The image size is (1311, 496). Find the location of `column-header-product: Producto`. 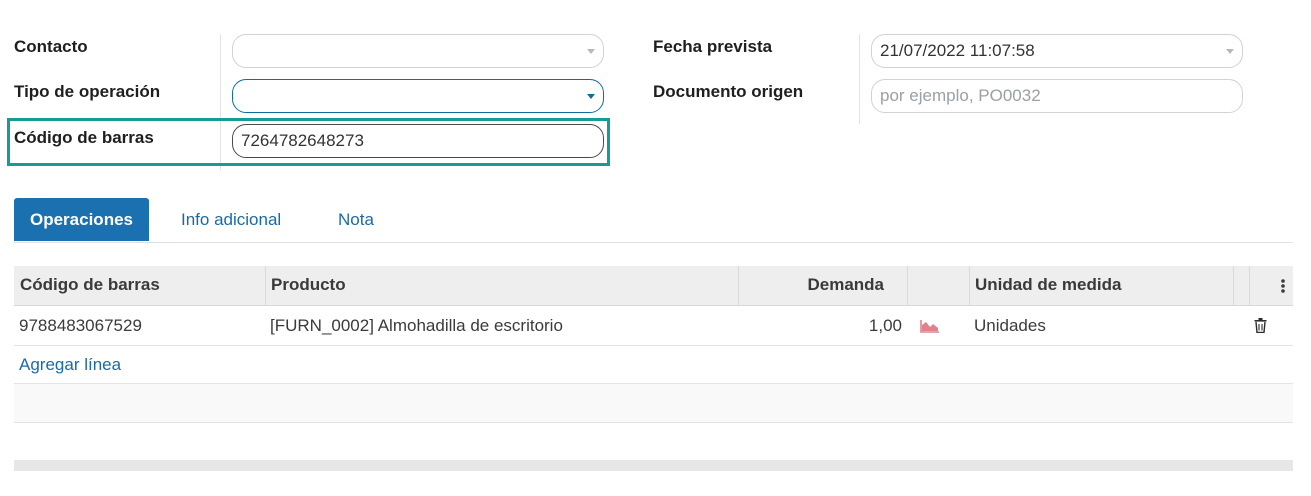

column-header-product: Producto is located at coordinates (308, 286).